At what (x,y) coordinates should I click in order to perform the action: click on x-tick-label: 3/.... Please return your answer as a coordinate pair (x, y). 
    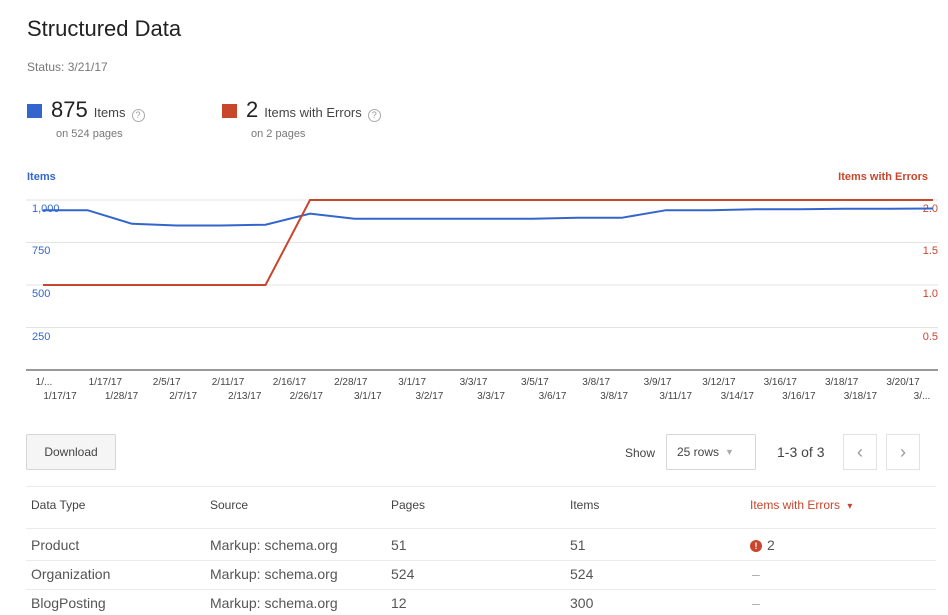
    Looking at the image, I should click on (922, 396).